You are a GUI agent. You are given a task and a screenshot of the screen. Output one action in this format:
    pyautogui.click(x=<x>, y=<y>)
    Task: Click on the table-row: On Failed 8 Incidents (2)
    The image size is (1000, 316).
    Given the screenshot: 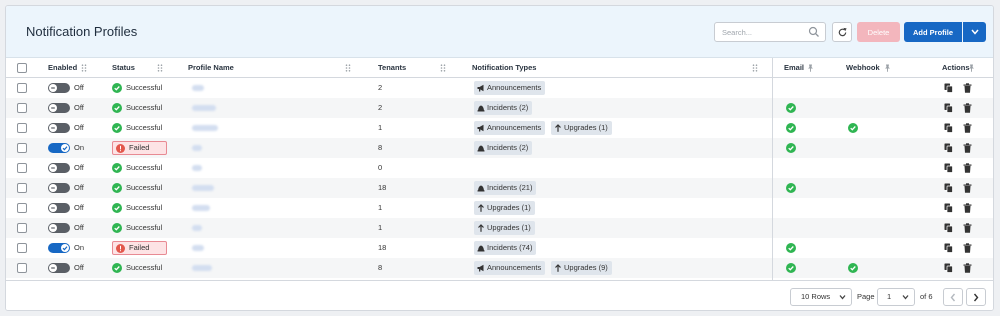 What is the action you would take?
    pyautogui.click(x=499, y=148)
    